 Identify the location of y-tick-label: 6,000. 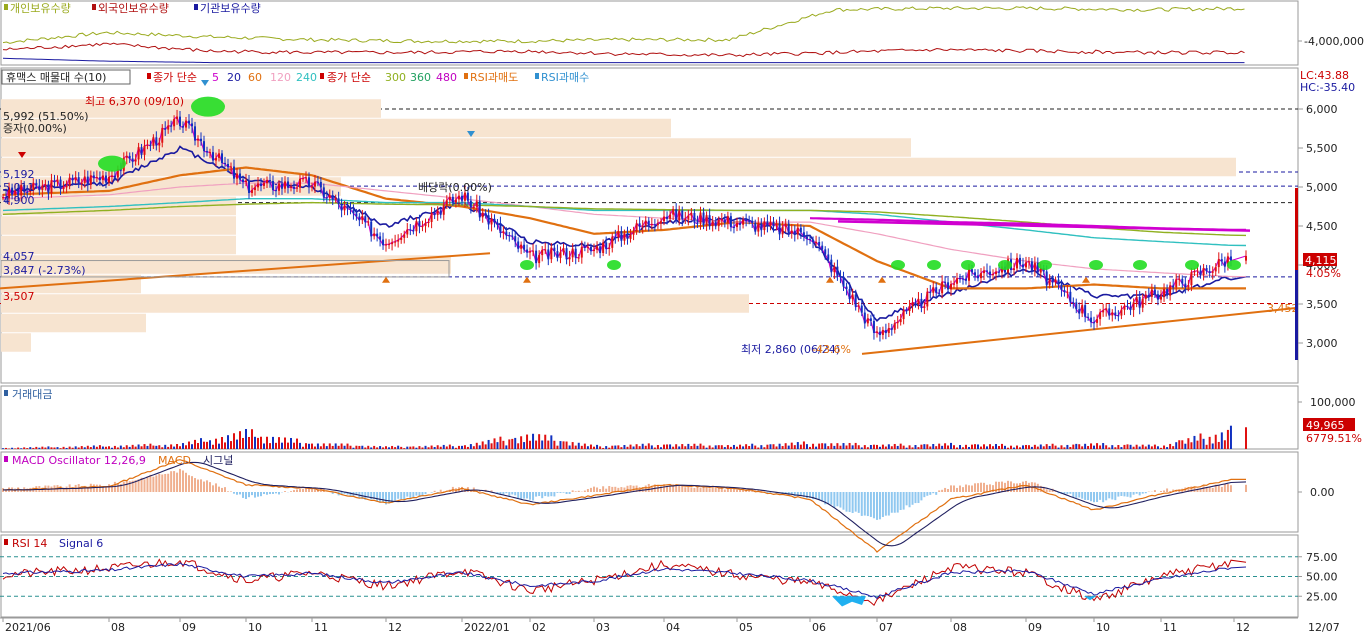
(1322, 109).